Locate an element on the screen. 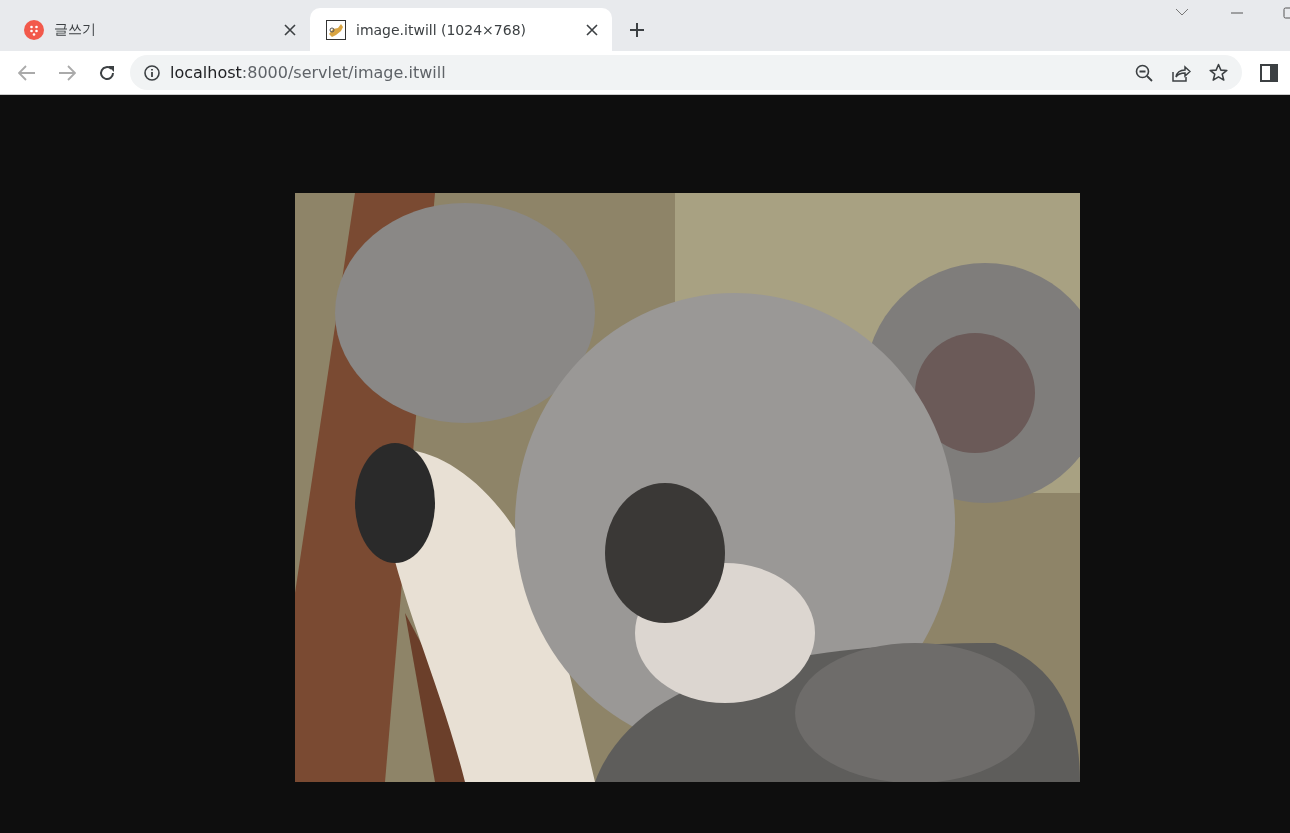  new-tab-icon is located at coordinates (637, 30).